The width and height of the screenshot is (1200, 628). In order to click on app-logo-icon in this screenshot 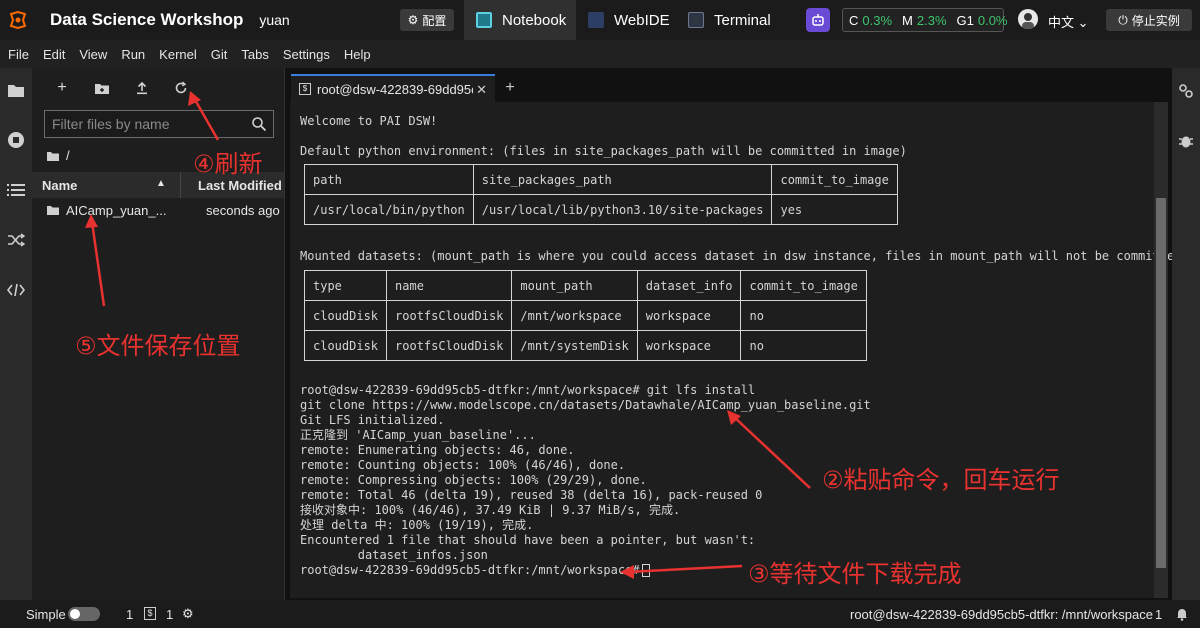, I will do `click(18, 20)`.